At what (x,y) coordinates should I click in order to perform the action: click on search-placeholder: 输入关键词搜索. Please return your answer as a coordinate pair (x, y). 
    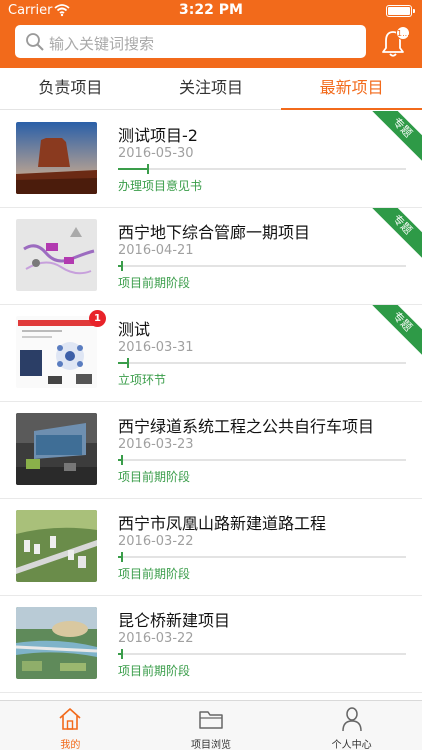
    Looking at the image, I should click on (102, 44).